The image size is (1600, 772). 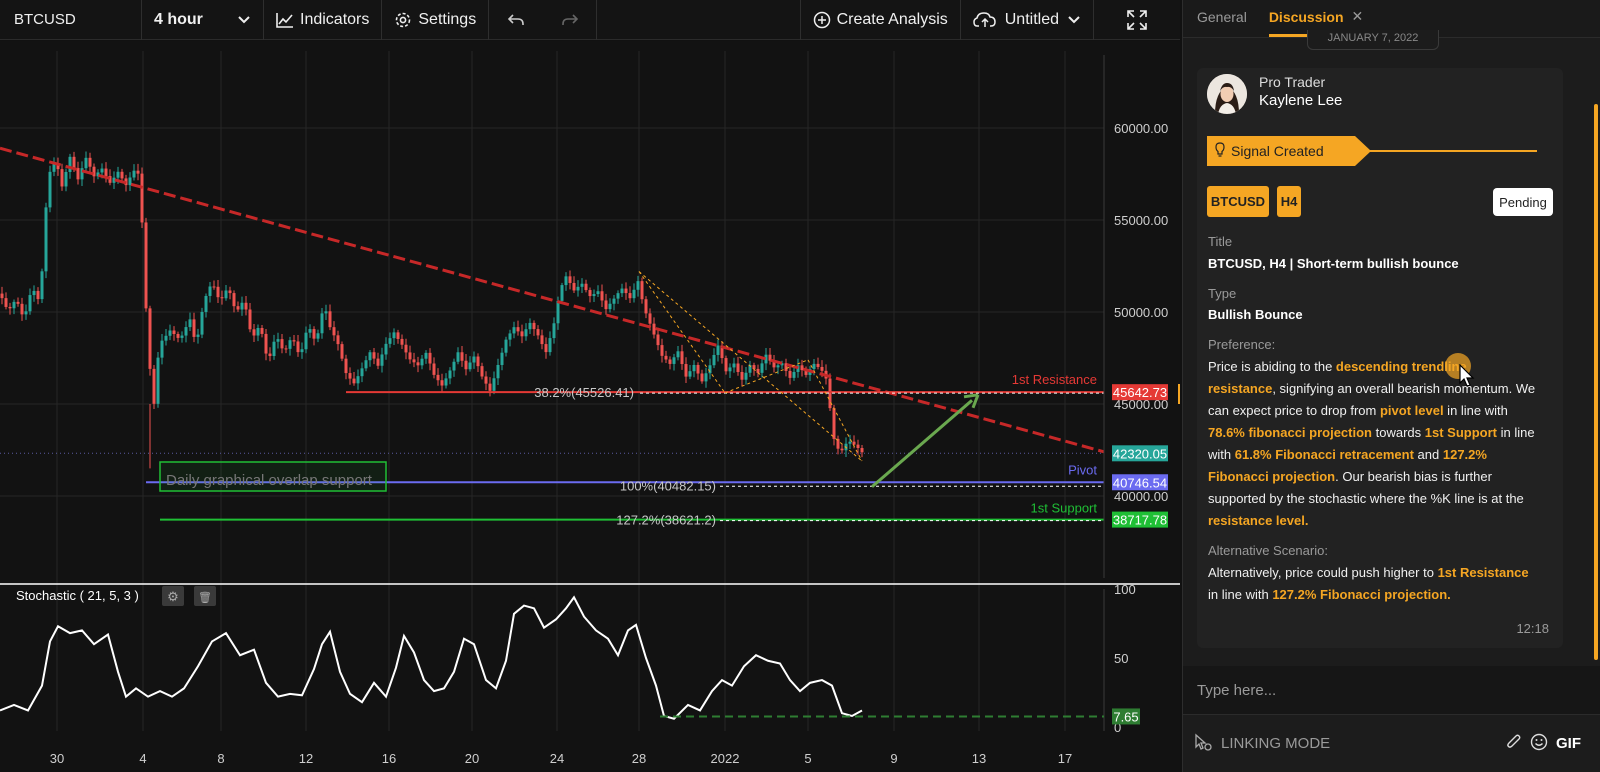 I want to click on pivot-label: Pivot, so click(x=1082, y=469).